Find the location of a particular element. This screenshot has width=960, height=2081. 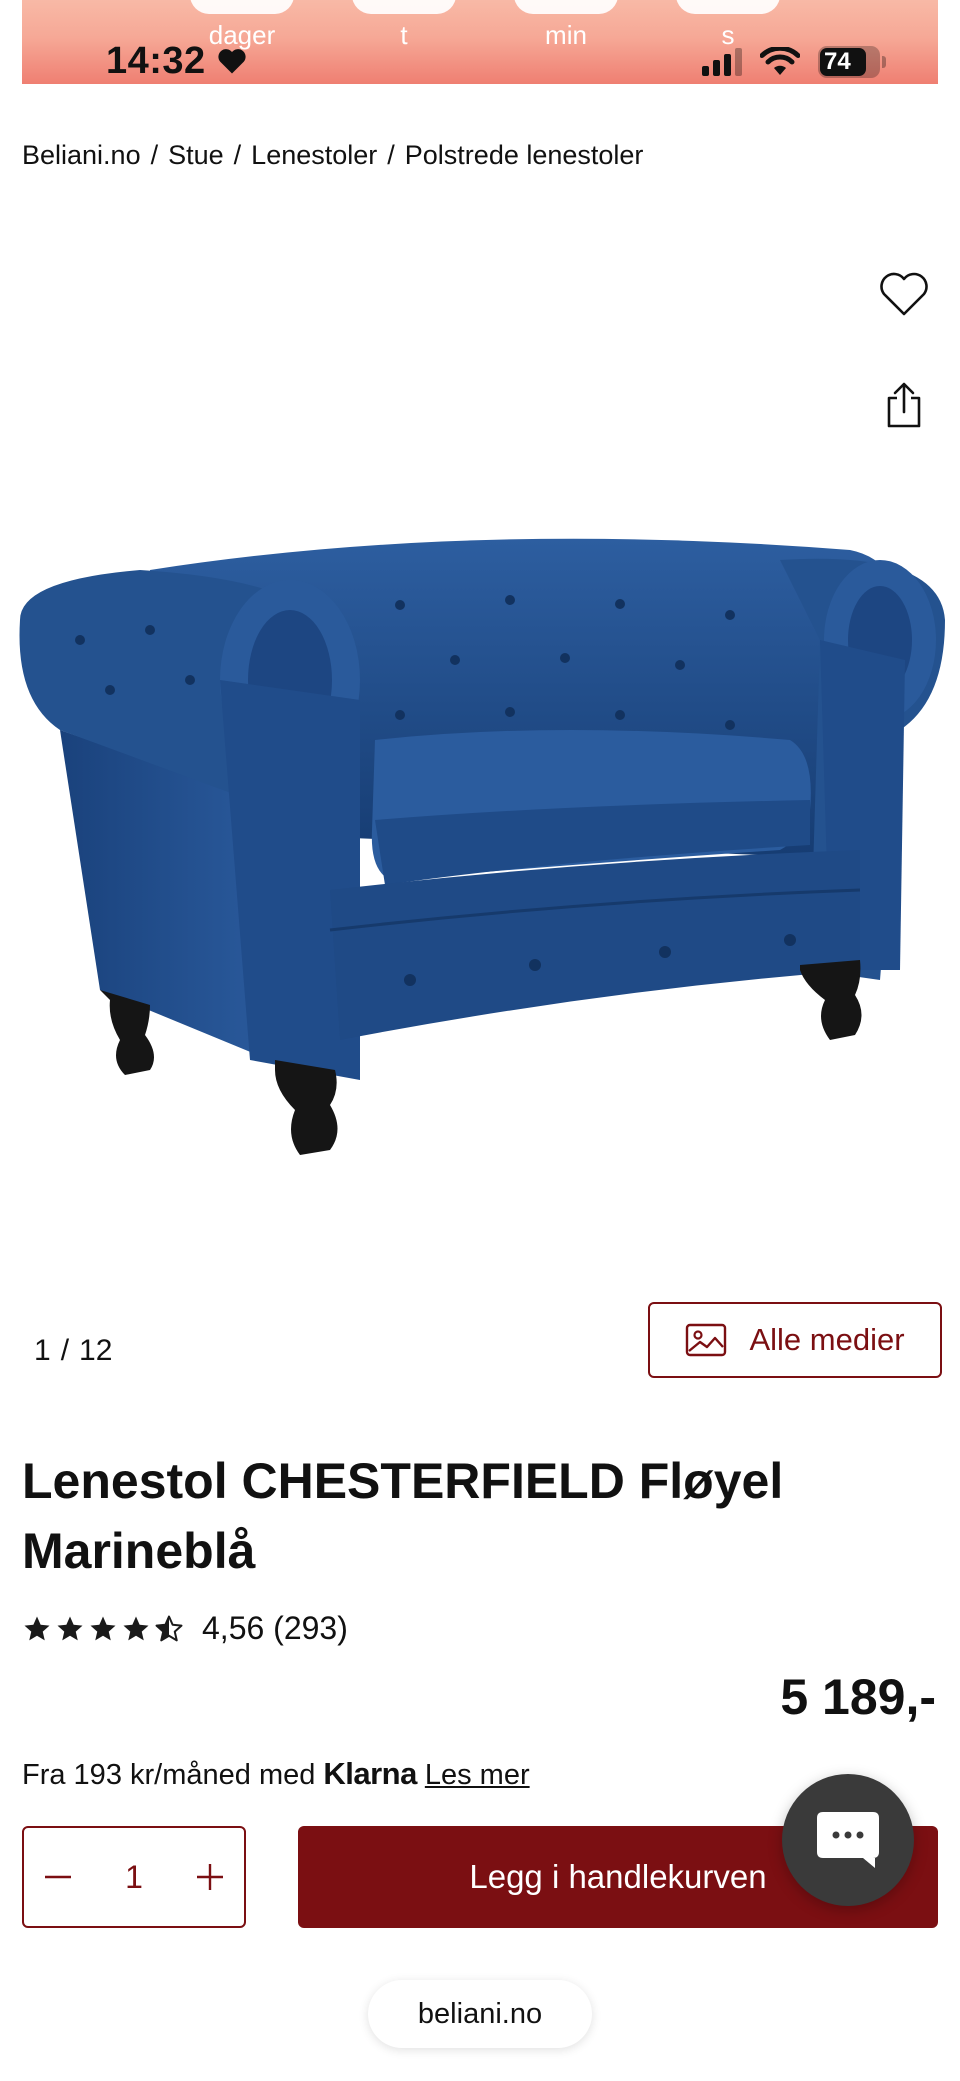

plus-icon is located at coordinates (209, 1877).